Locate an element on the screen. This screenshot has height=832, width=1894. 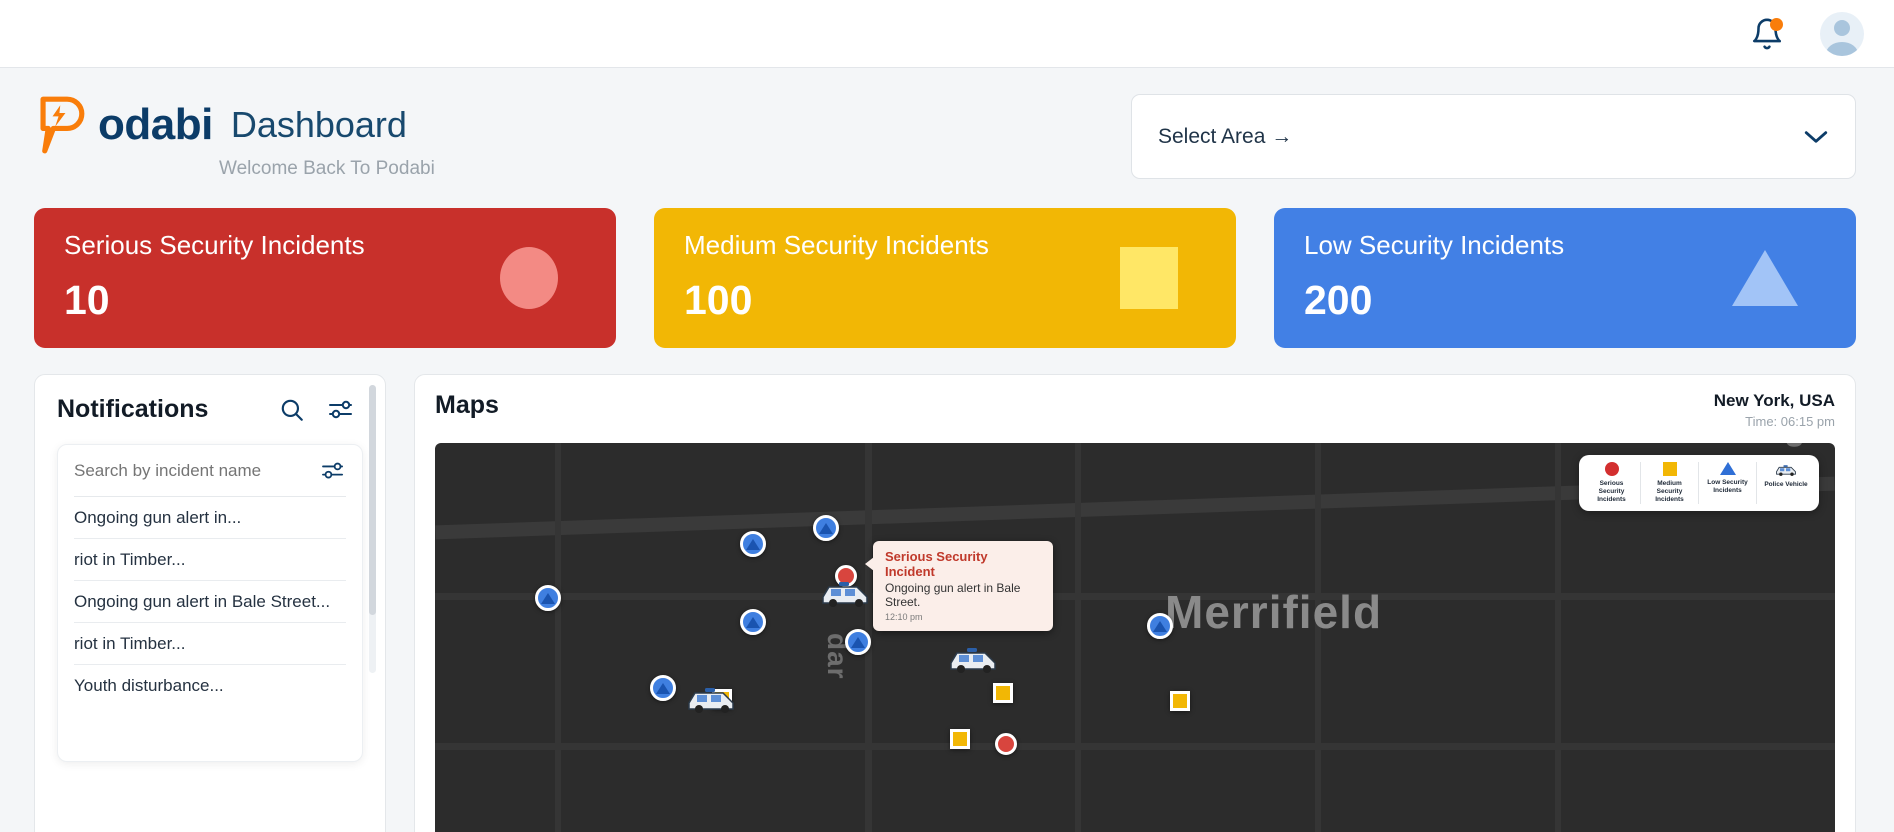
brand-row: odabi Dashboard is located at coordinates (234, 125).